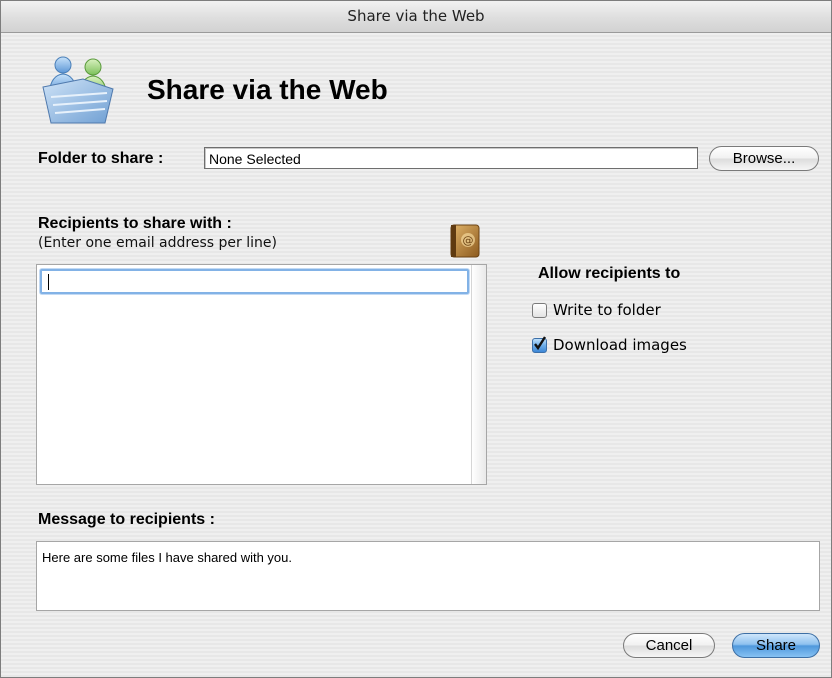 Image resolution: width=832 pixels, height=678 pixels. I want to click on shared-folder-icon, so click(80, 90).